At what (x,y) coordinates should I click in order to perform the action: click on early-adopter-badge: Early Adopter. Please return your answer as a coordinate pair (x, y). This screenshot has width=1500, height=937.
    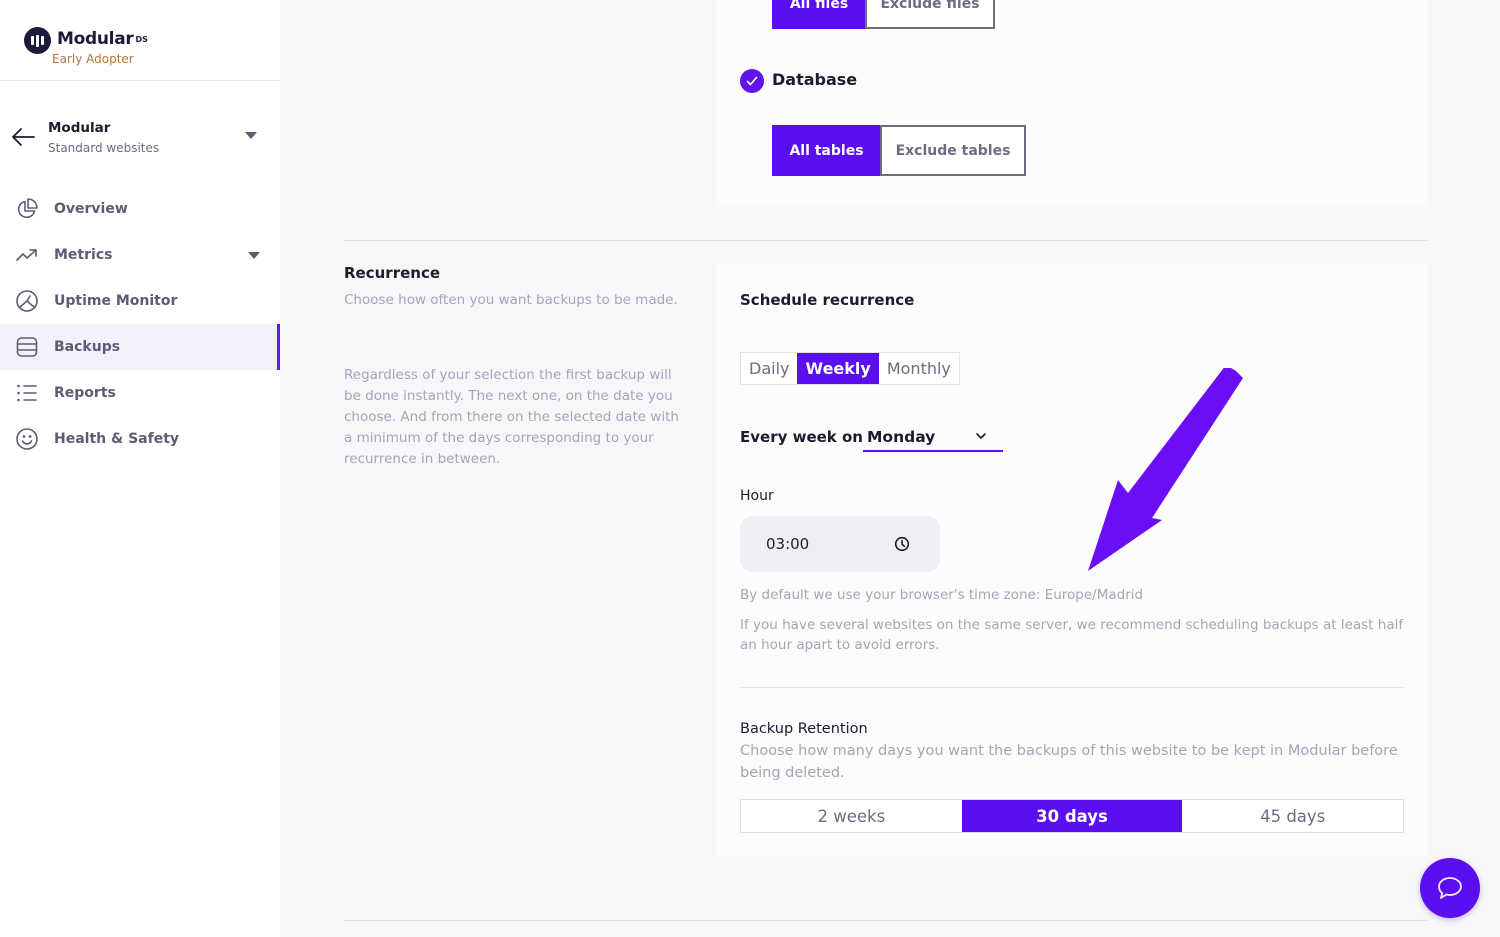
    Looking at the image, I should click on (93, 59).